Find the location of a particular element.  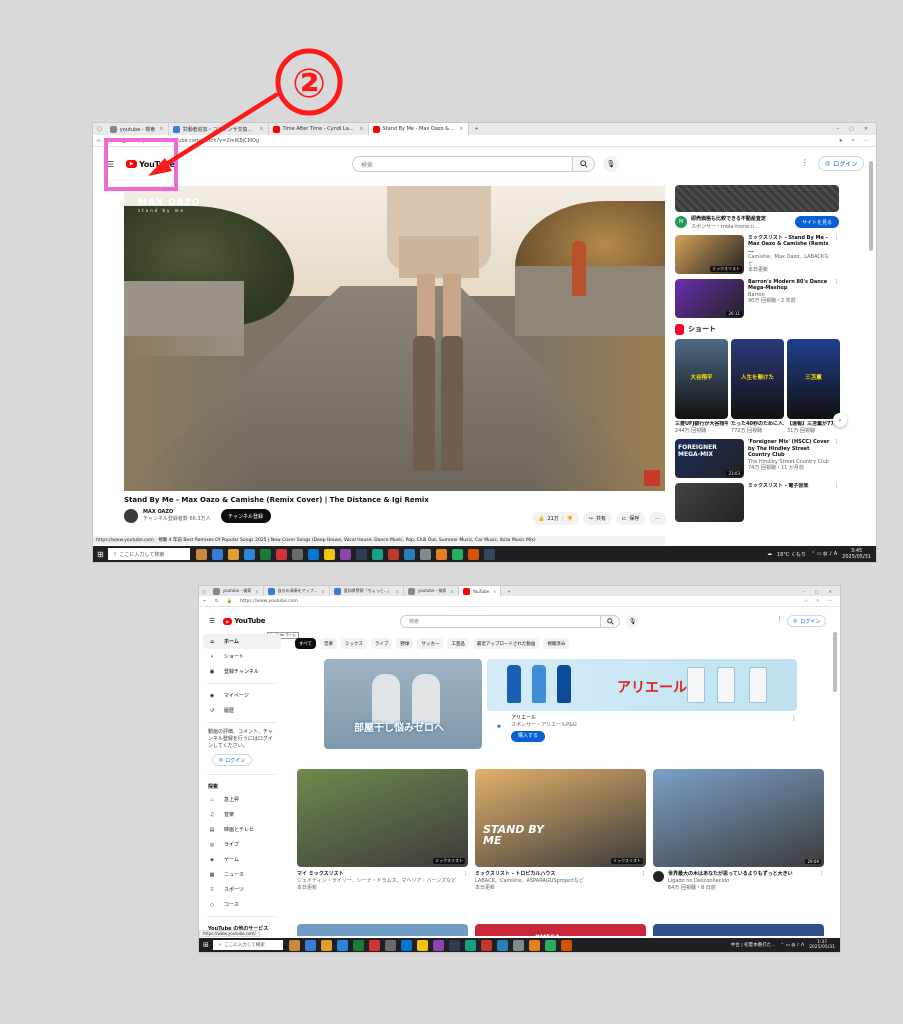

tray-icons: ⌃ ▭ ◍ ♪ A is located at coordinates (824, 554).